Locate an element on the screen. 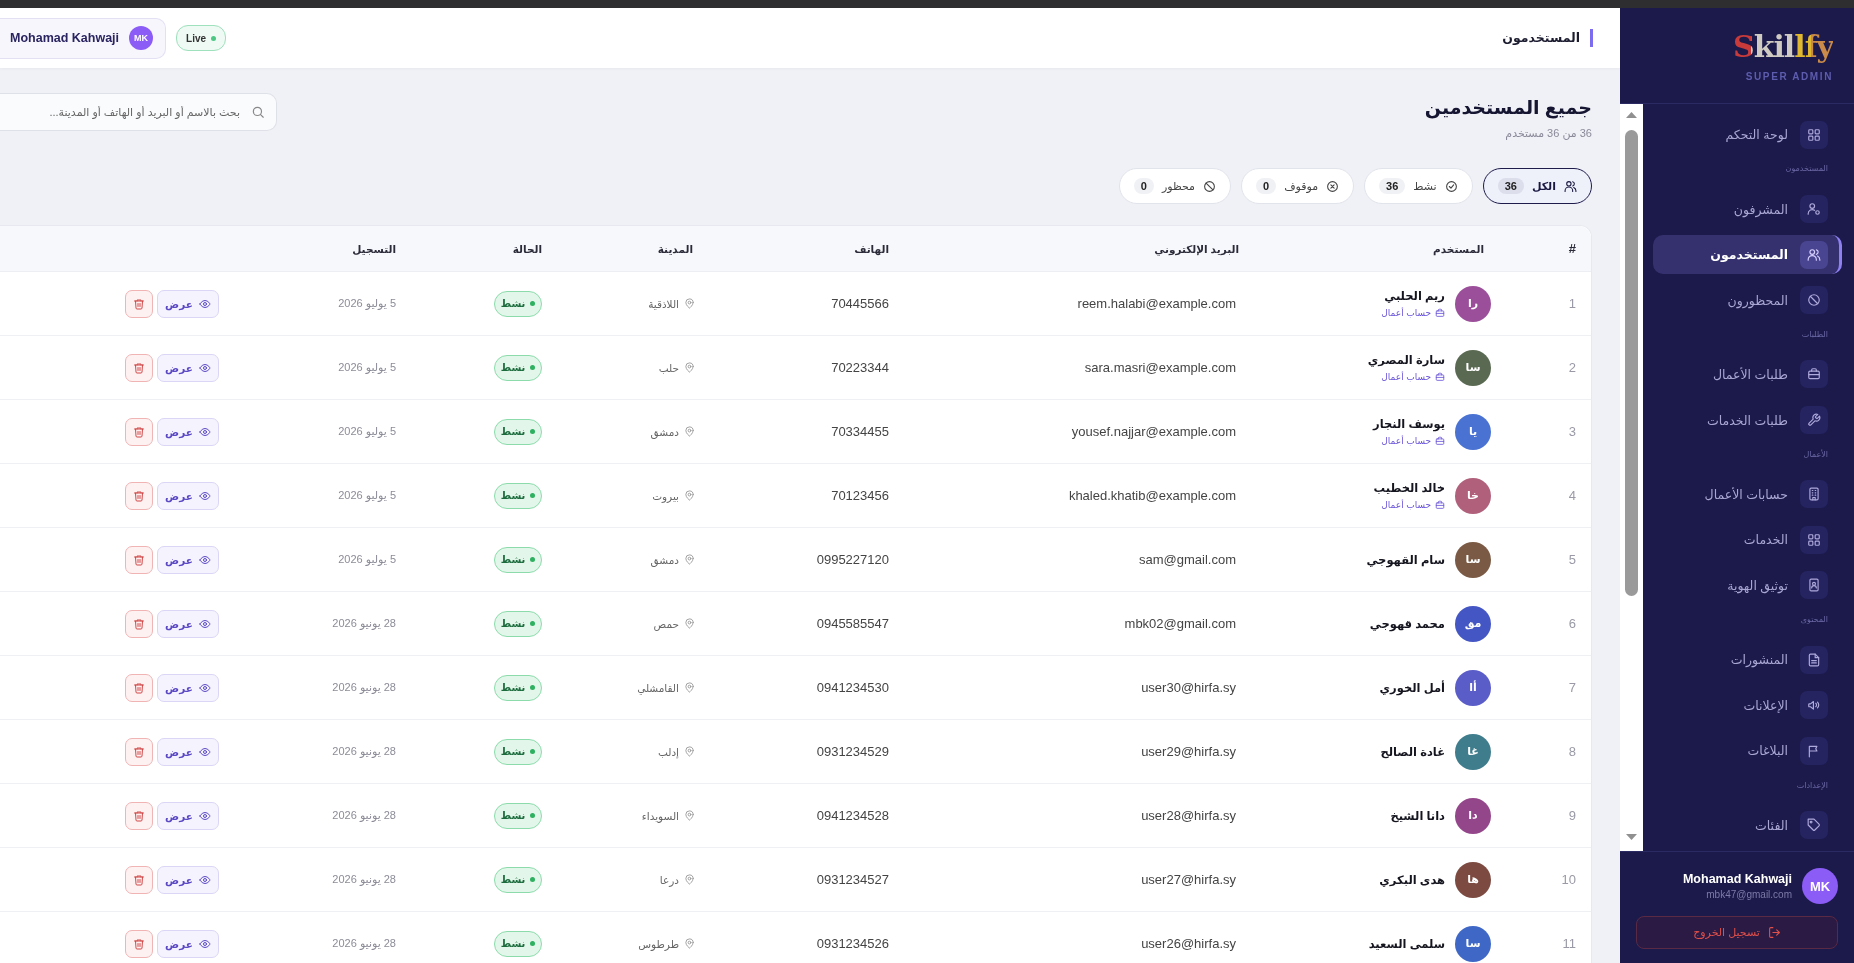  row-number: 3 is located at coordinates (1572, 431).